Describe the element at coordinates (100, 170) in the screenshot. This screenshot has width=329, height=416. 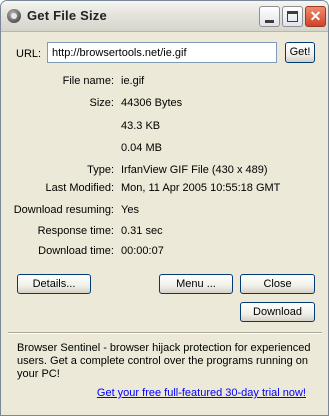
I see `type-label: Type:` at that location.